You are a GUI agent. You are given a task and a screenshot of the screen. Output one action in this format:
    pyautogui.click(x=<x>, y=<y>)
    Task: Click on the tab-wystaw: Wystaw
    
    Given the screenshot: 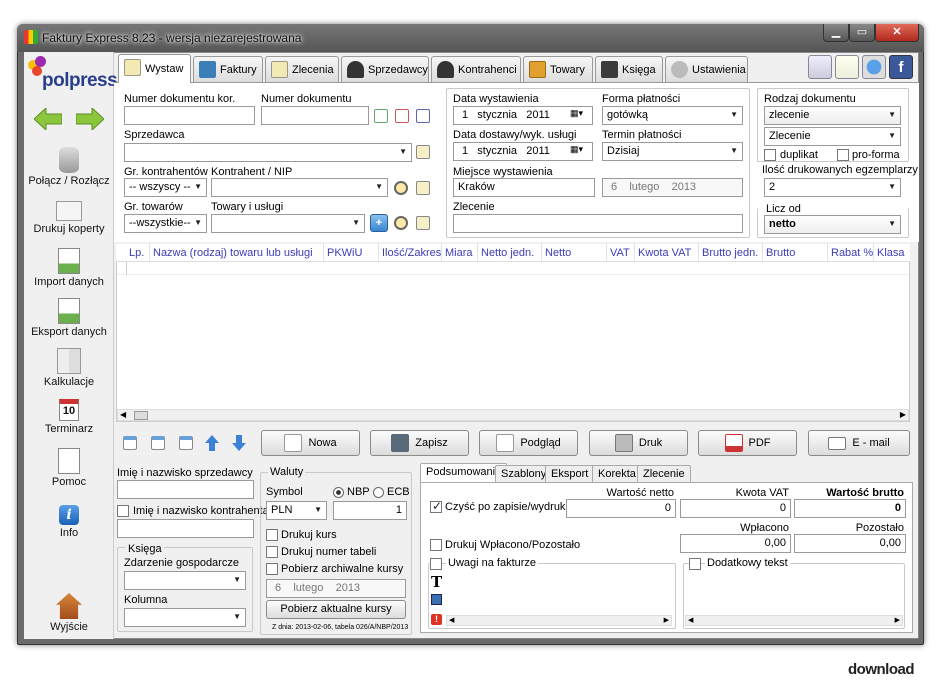 What is the action you would take?
    pyautogui.click(x=154, y=68)
    